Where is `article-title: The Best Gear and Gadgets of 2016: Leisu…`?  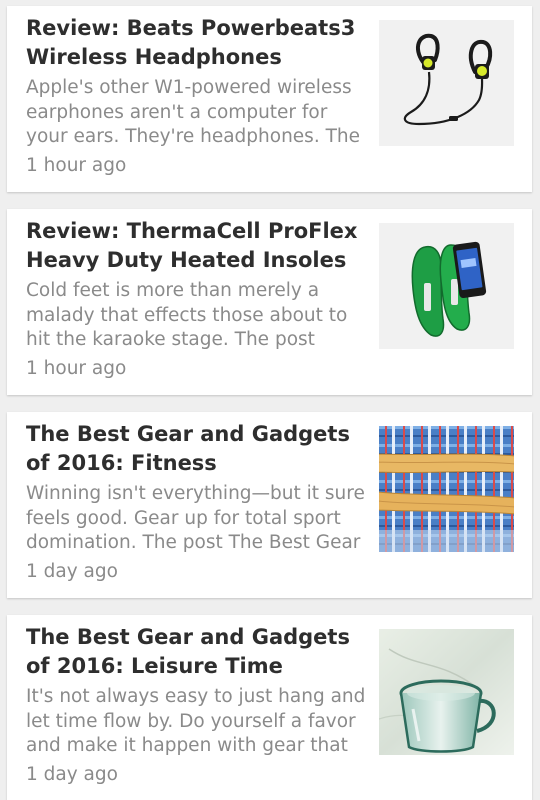
article-title: The Best Gear and Gadgets of 2016: Leisu… is located at coordinates (198, 652).